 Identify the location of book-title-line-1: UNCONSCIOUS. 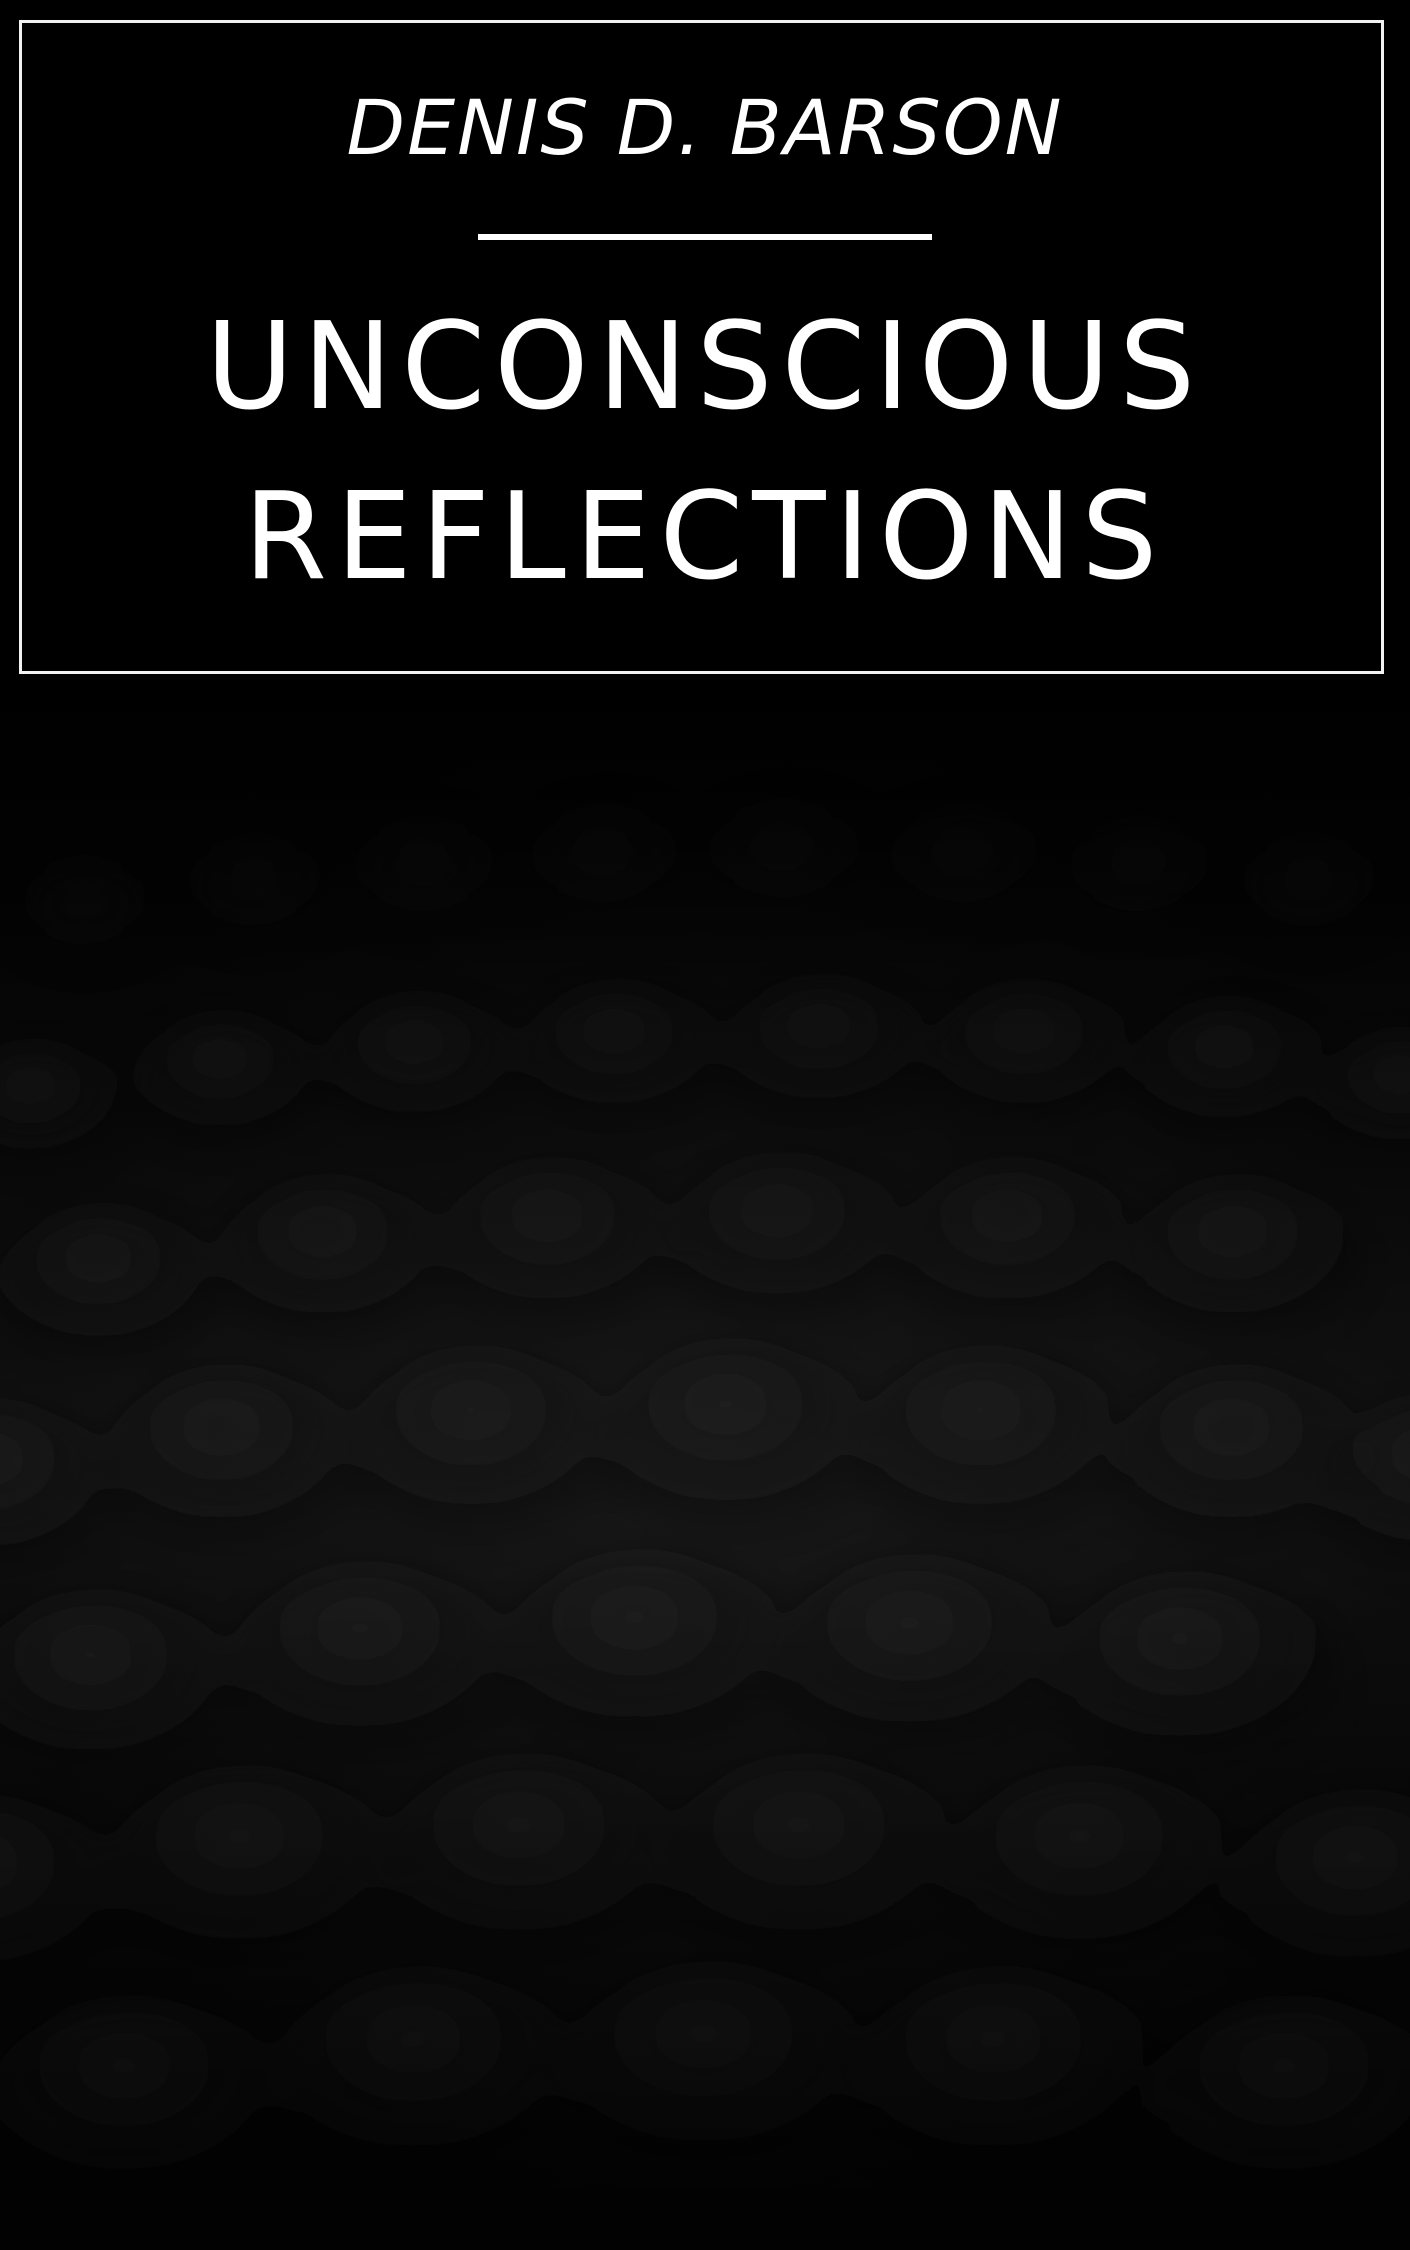
(705, 367).